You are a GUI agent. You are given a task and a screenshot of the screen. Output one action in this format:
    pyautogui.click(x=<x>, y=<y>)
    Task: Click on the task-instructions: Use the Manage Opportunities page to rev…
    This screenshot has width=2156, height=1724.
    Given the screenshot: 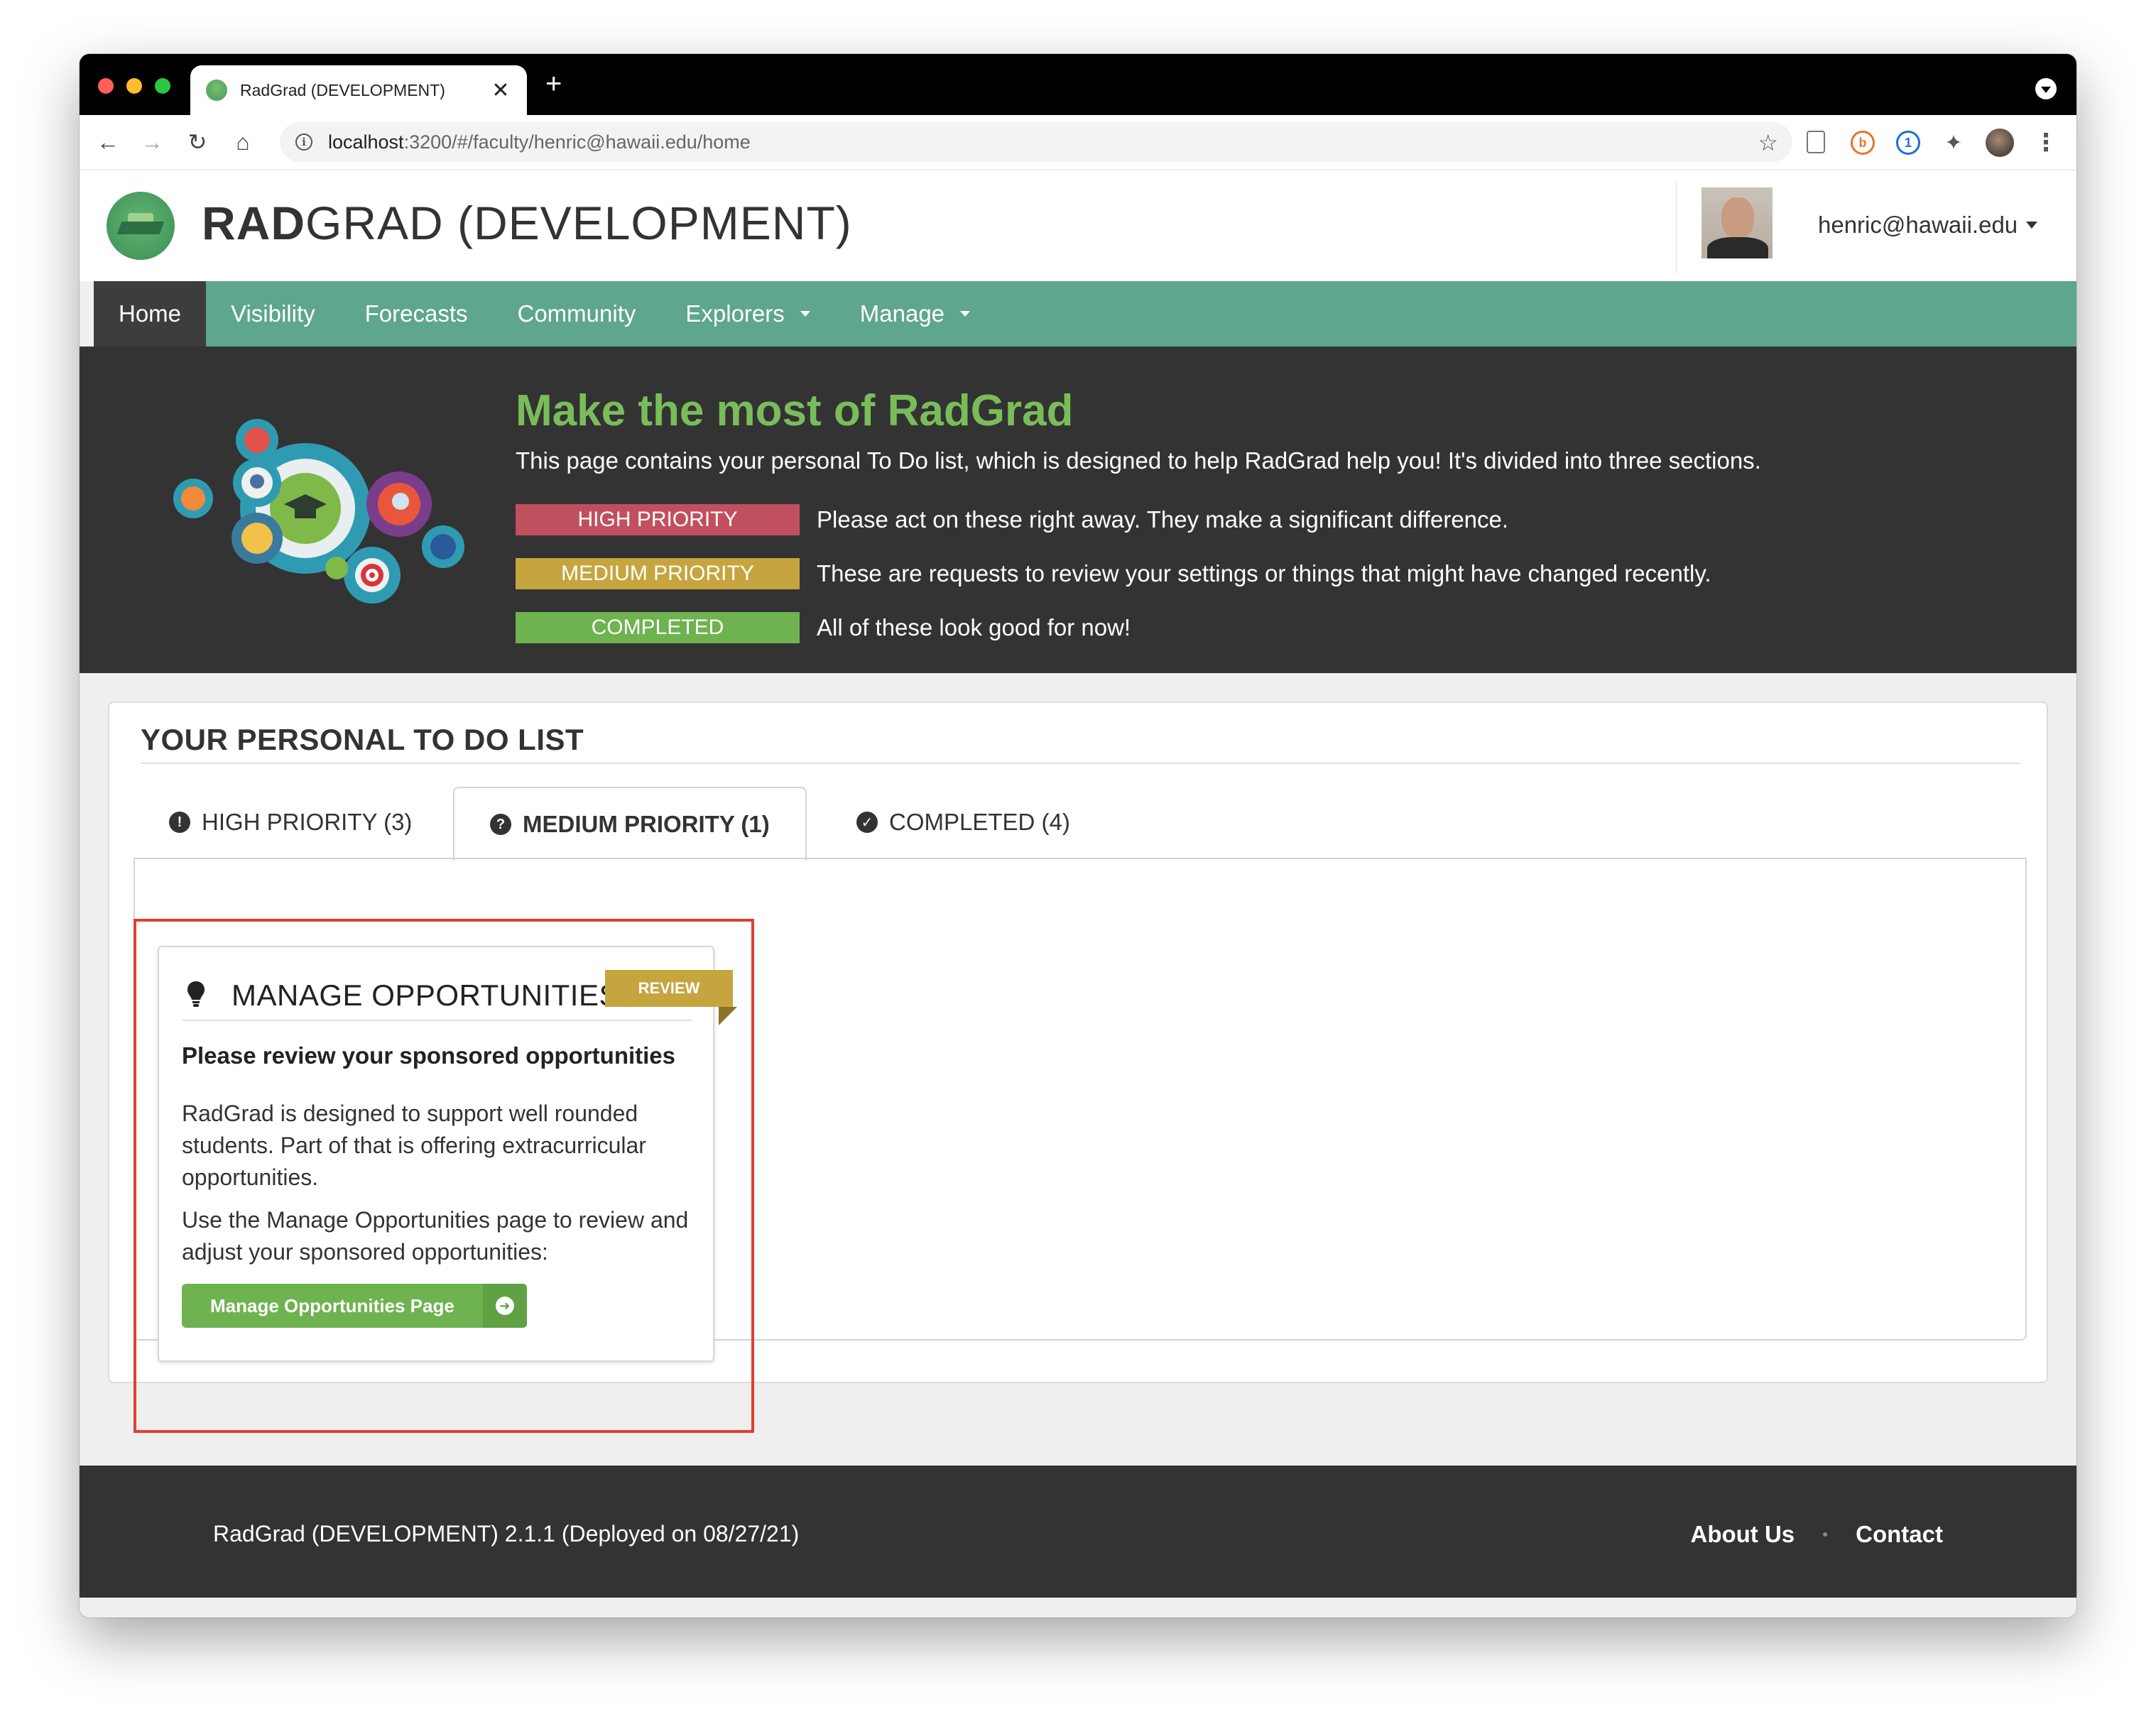 What is the action you would take?
    pyautogui.click(x=436, y=1236)
    